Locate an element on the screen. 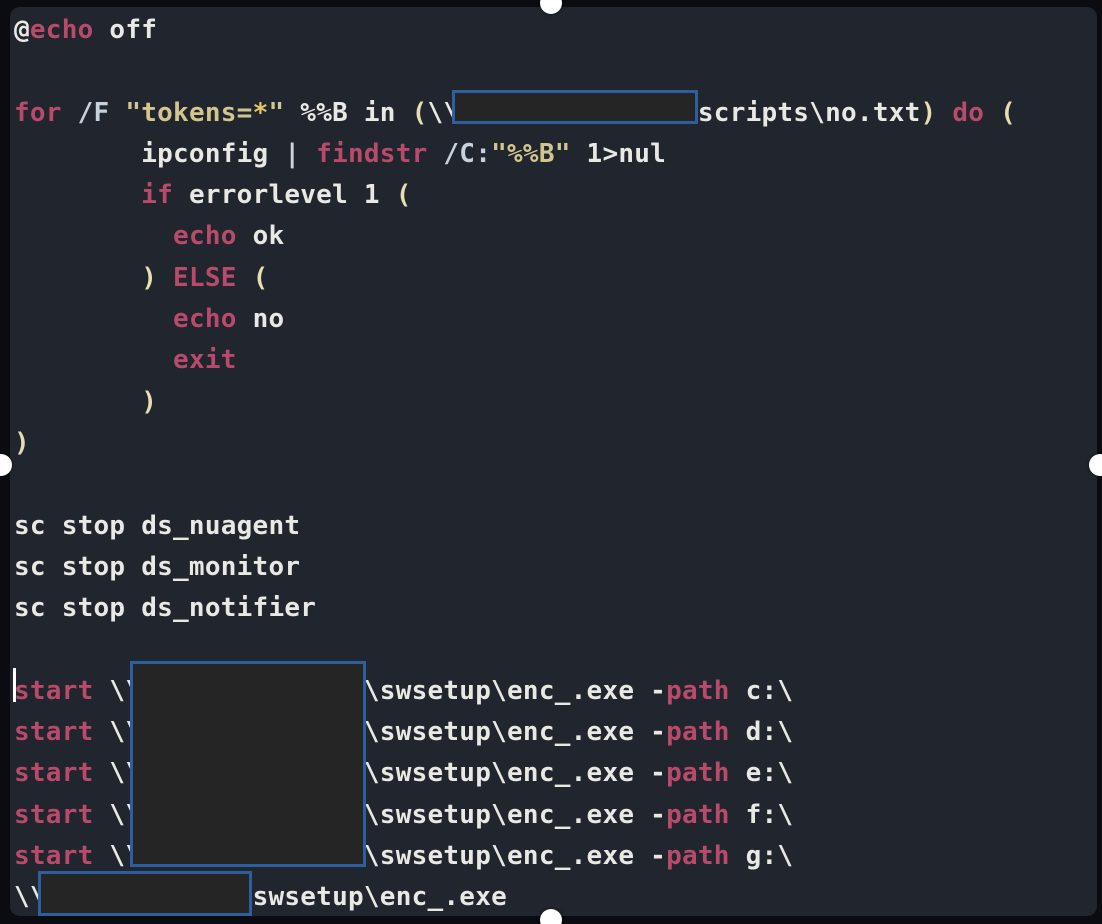 The image size is (1102, 924). code-token: no is located at coordinates (260, 319).